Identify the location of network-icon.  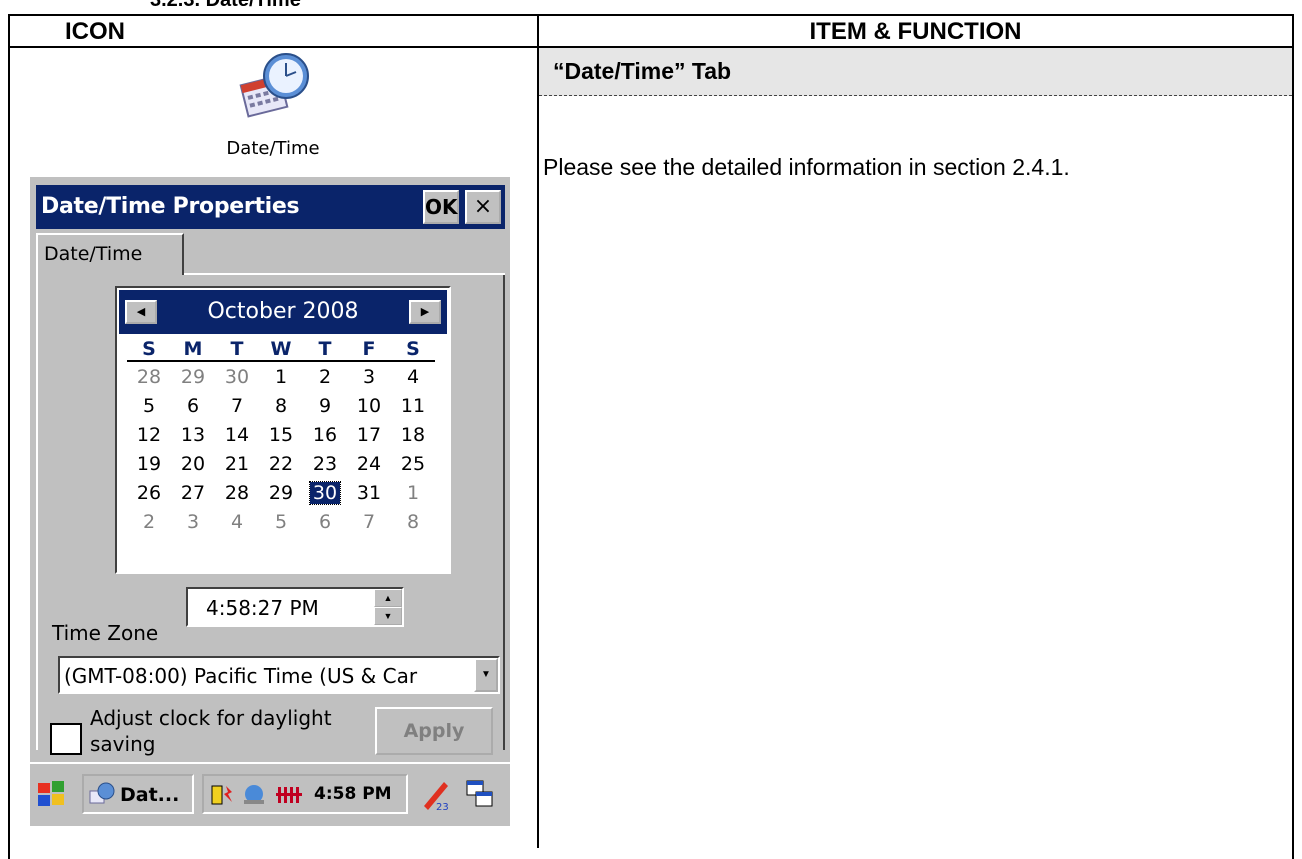
(254, 795).